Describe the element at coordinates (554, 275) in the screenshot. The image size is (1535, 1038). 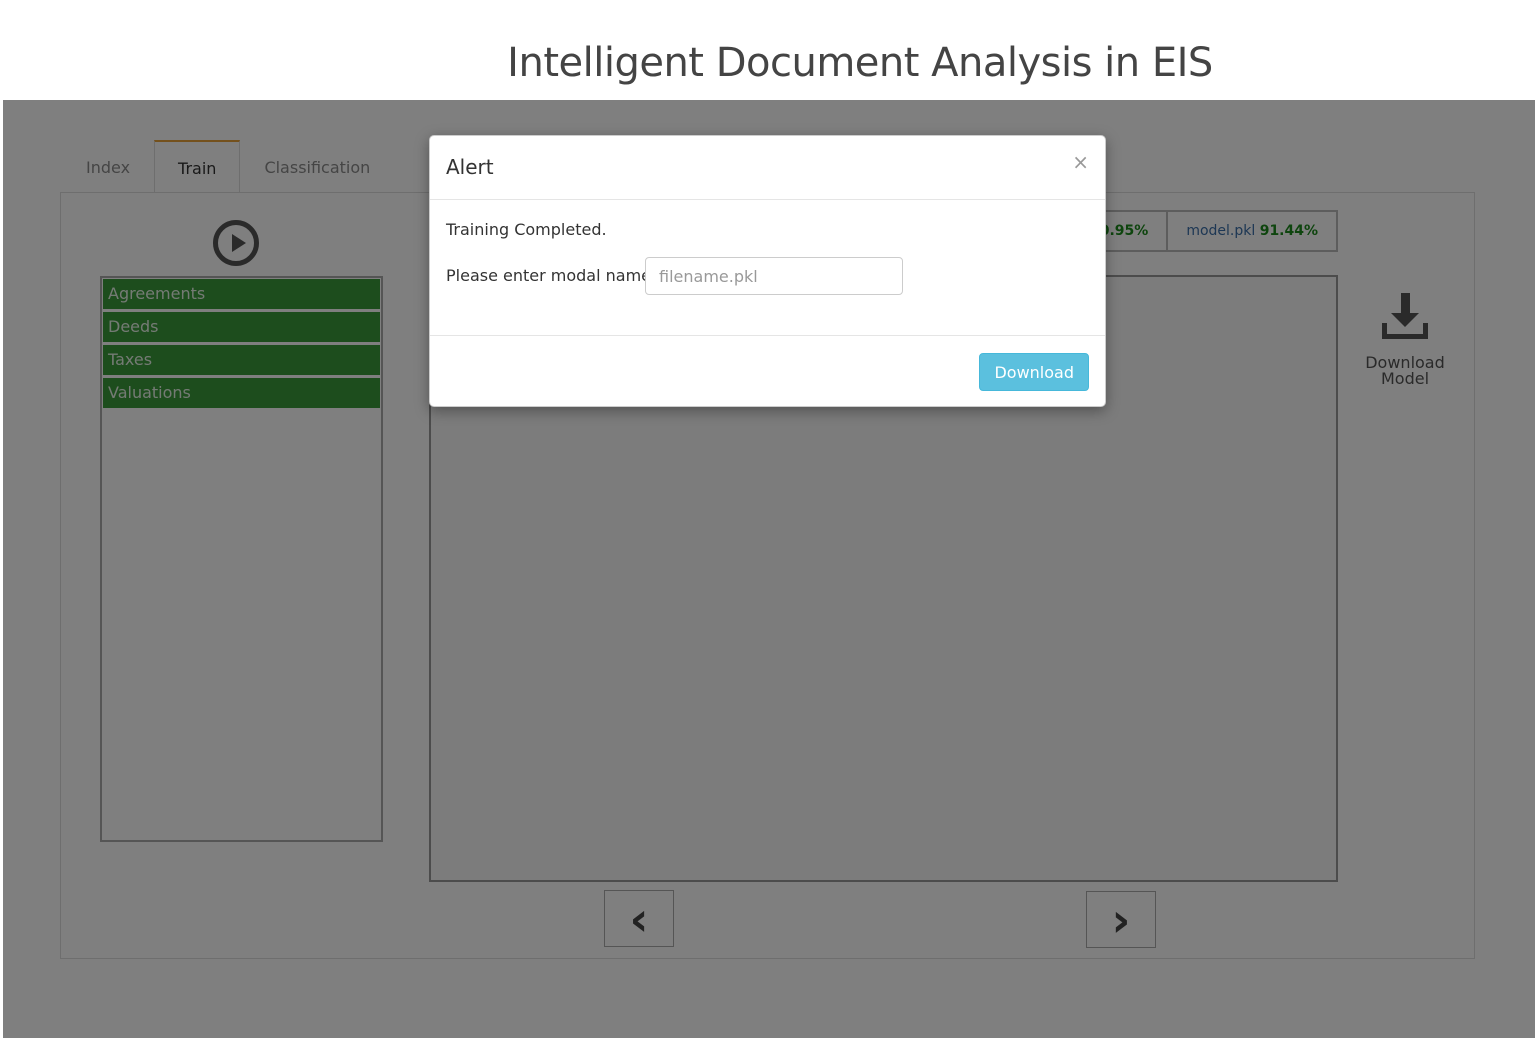
I see `model-name-label: Please enter modal name :` at that location.